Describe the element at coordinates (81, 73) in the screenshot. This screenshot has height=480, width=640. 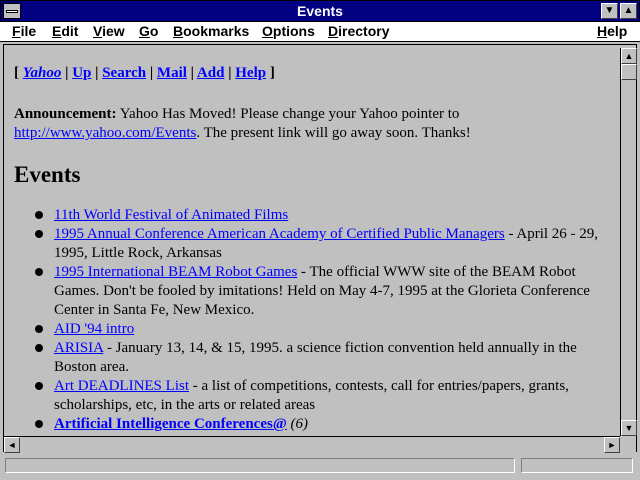
I see `nav-link-up: Up` at that location.